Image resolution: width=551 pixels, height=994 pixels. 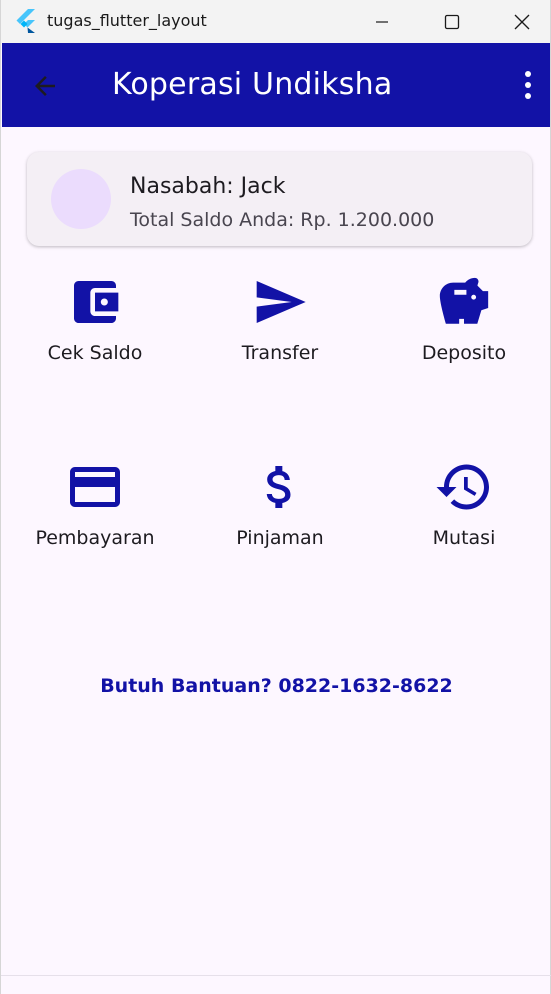 I want to click on menu-item-pembayaran: Pembayaran, so click(x=95, y=517).